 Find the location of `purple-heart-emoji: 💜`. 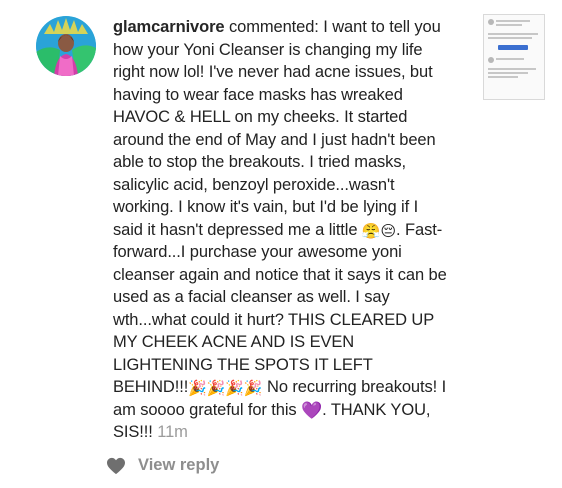

purple-heart-emoji: 💜 is located at coordinates (312, 410).